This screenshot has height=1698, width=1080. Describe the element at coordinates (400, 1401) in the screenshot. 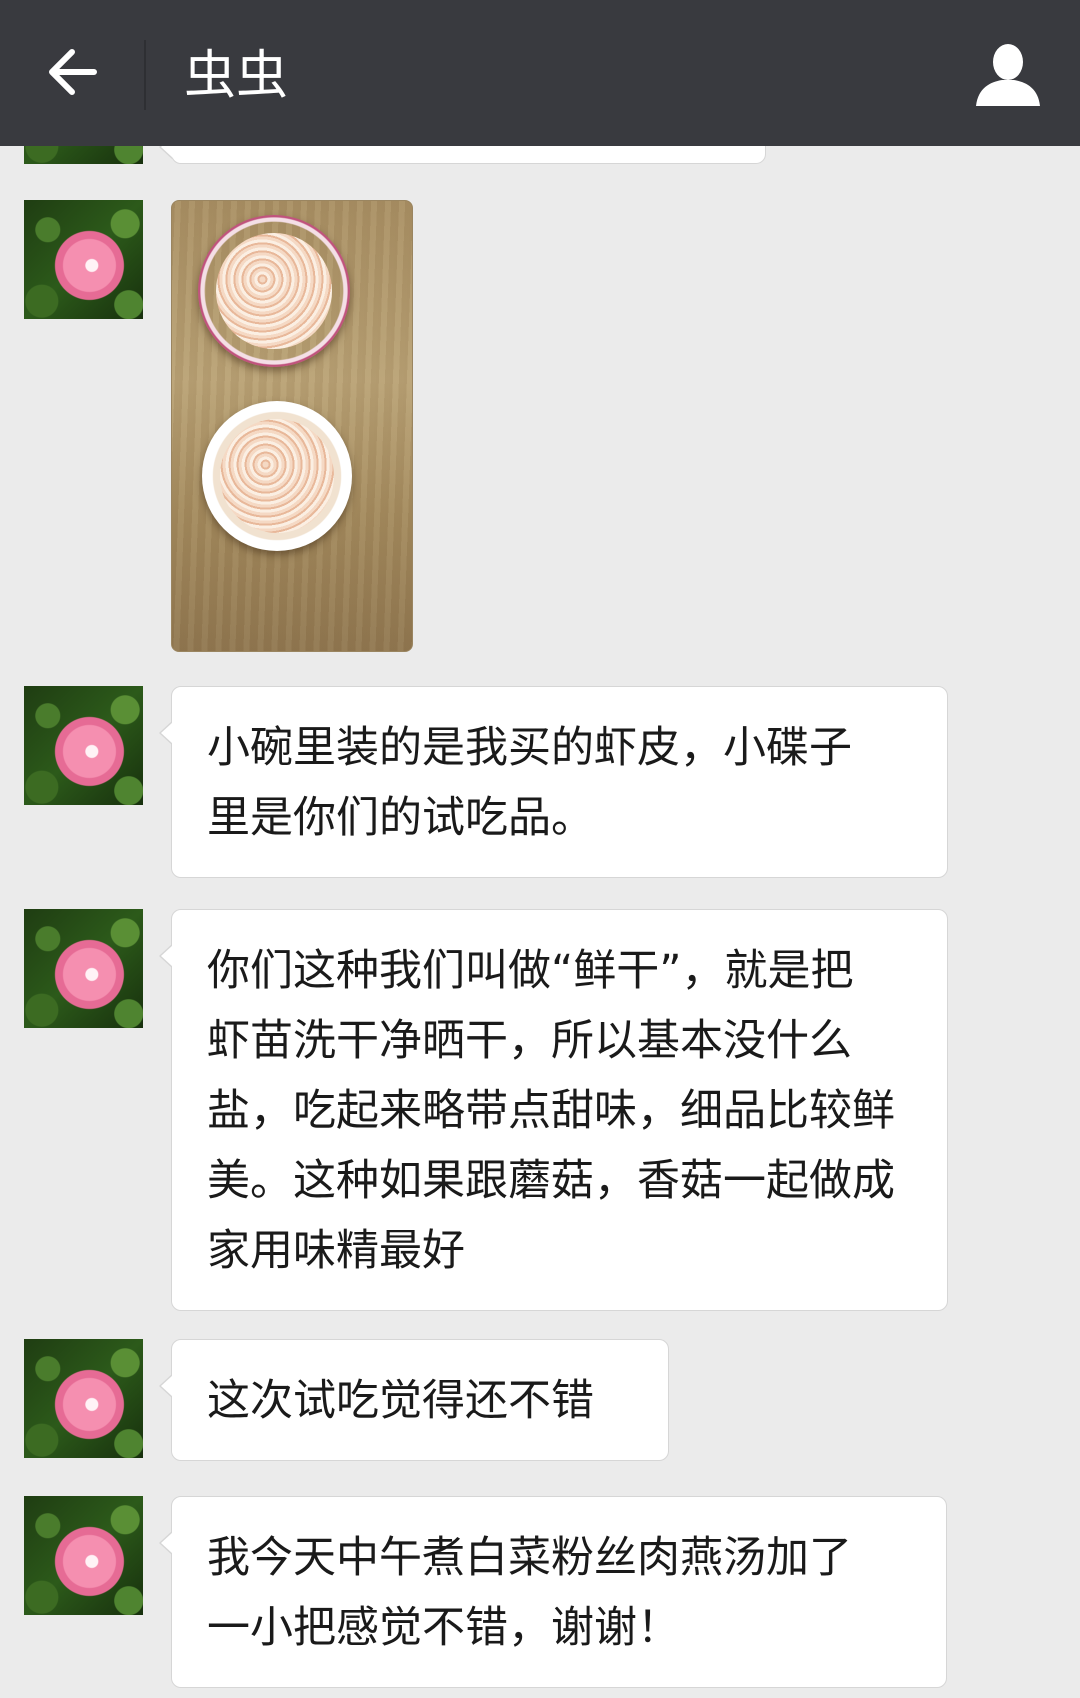

I see `message-line: 这次试吃觉得还不错` at that location.